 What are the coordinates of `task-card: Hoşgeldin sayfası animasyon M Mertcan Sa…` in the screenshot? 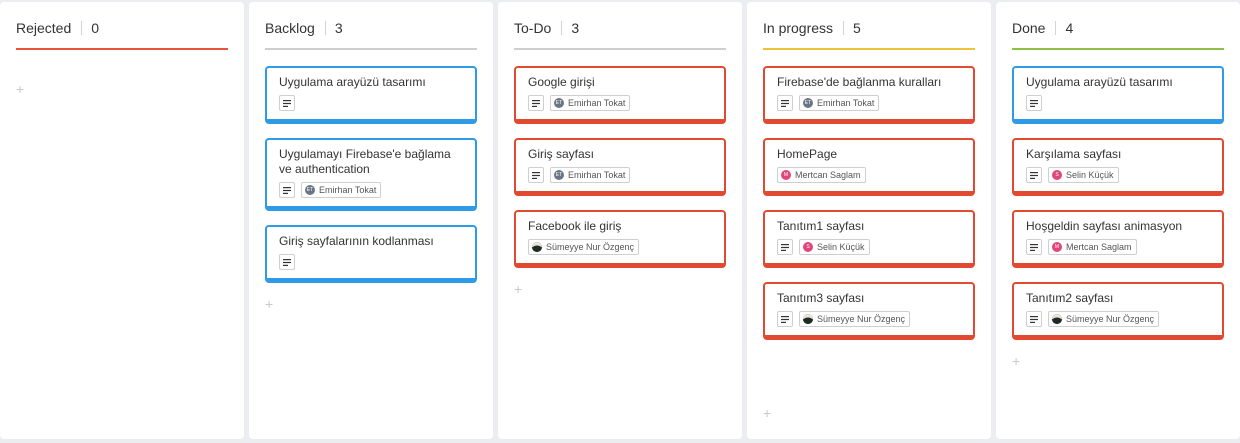 It's located at (1118, 239).